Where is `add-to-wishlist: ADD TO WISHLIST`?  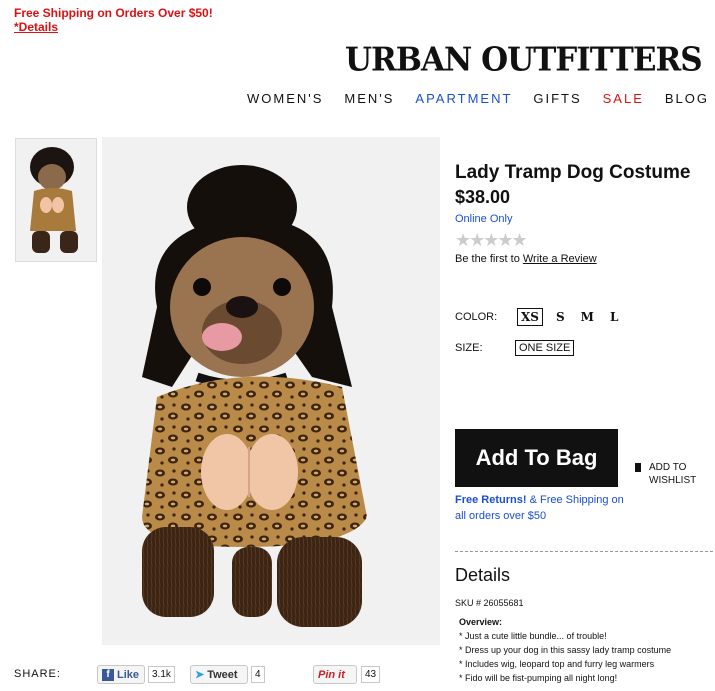 add-to-wishlist: ADD TO WISHLIST is located at coordinates (672, 474).